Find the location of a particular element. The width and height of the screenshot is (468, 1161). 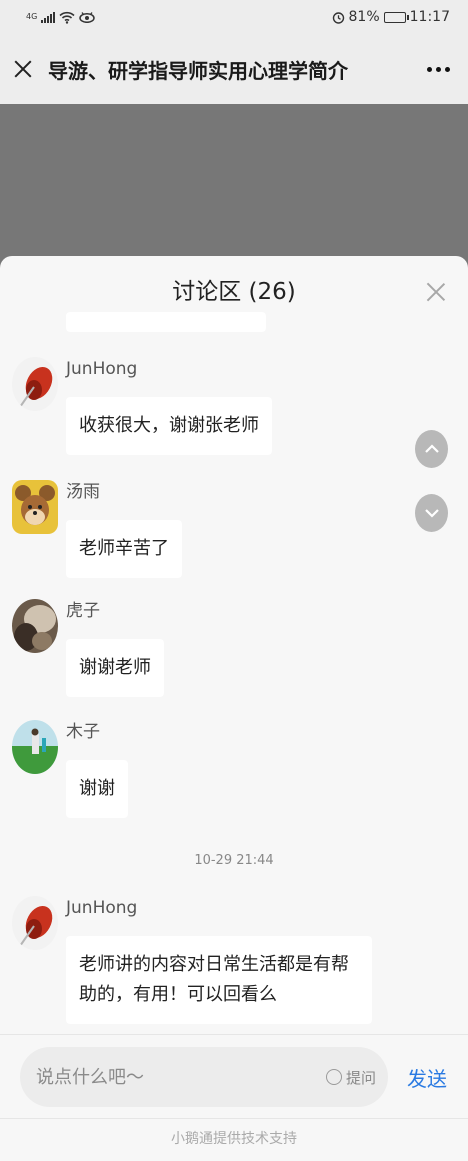

battery-icon is located at coordinates (396, 17).